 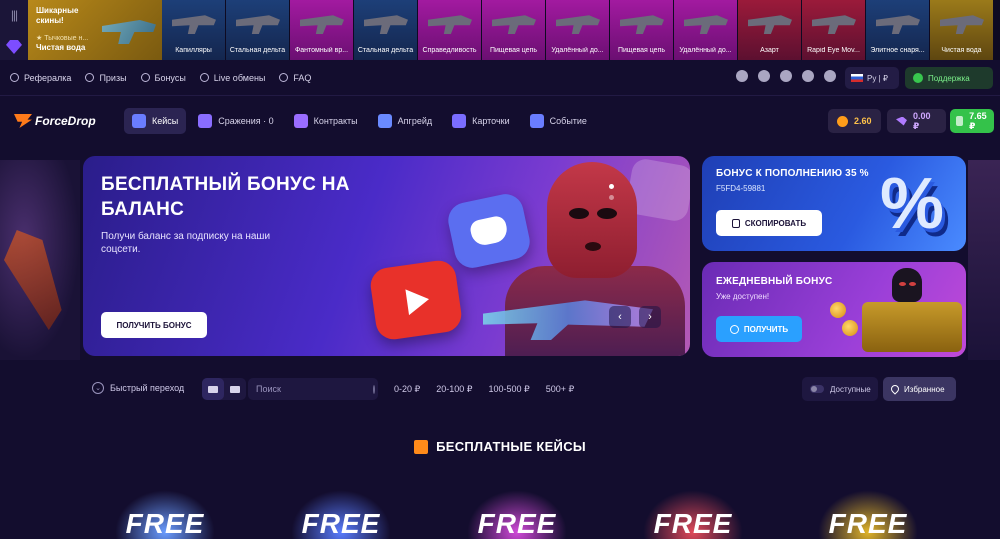 What do you see at coordinates (225, 197) in the screenshot?
I see `hero-title: БЕСПЛАТНЫЙ БОНУС НА БАЛАНС` at bounding box center [225, 197].